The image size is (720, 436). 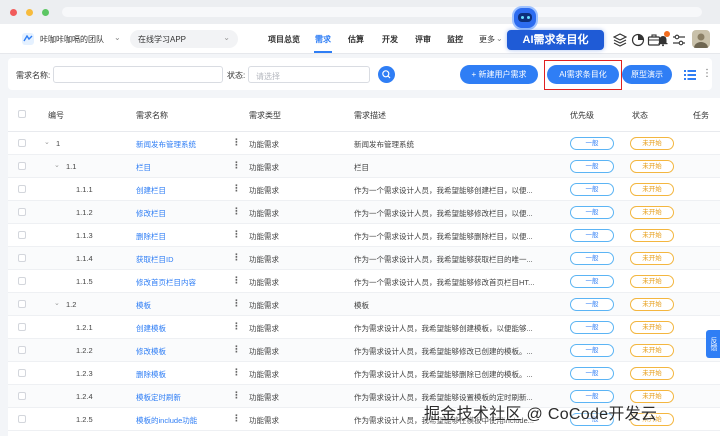 What do you see at coordinates (647, 74) in the screenshot?
I see `prototype-demo-button: 原型演示` at bounding box center [647, 74].